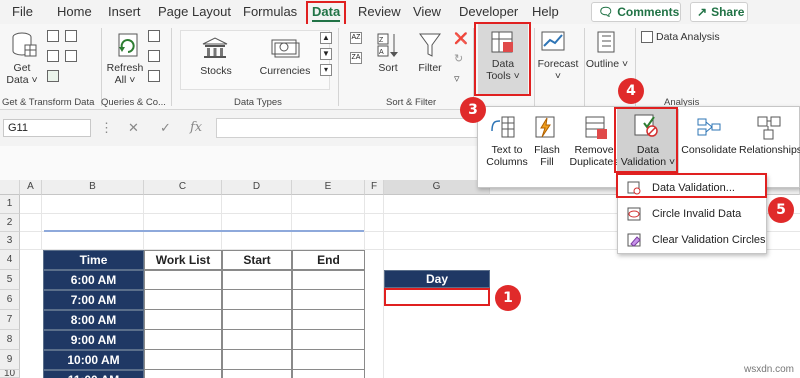 This screenshot has width=800, height=378. What do you see at coordinates (215, 48) in the screenshot?
I see `stocks-icon` at bounding box center [215, 48].